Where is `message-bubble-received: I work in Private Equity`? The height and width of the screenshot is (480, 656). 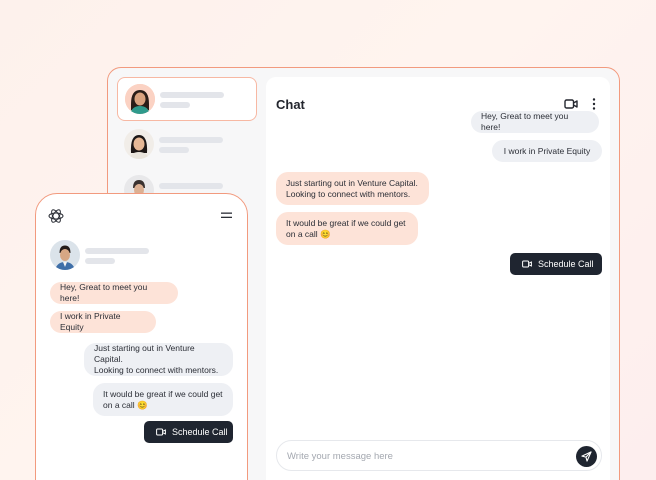 message-bubble-received: I work in Private Equity is located at coordinates (103, 322).